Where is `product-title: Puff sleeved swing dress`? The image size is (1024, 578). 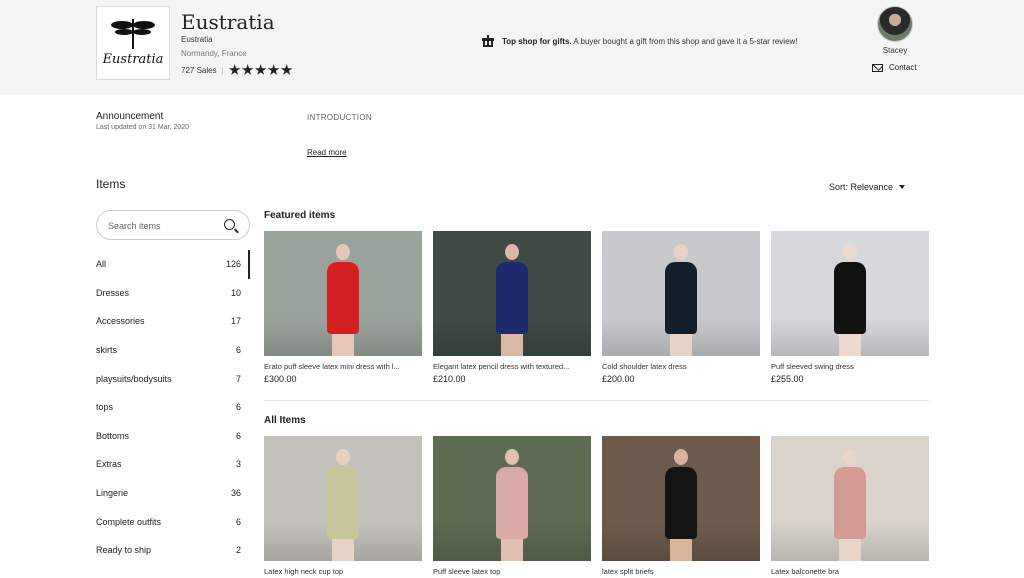
product-title: Puff sleeved swing dress is located at coordinates (850, 366).